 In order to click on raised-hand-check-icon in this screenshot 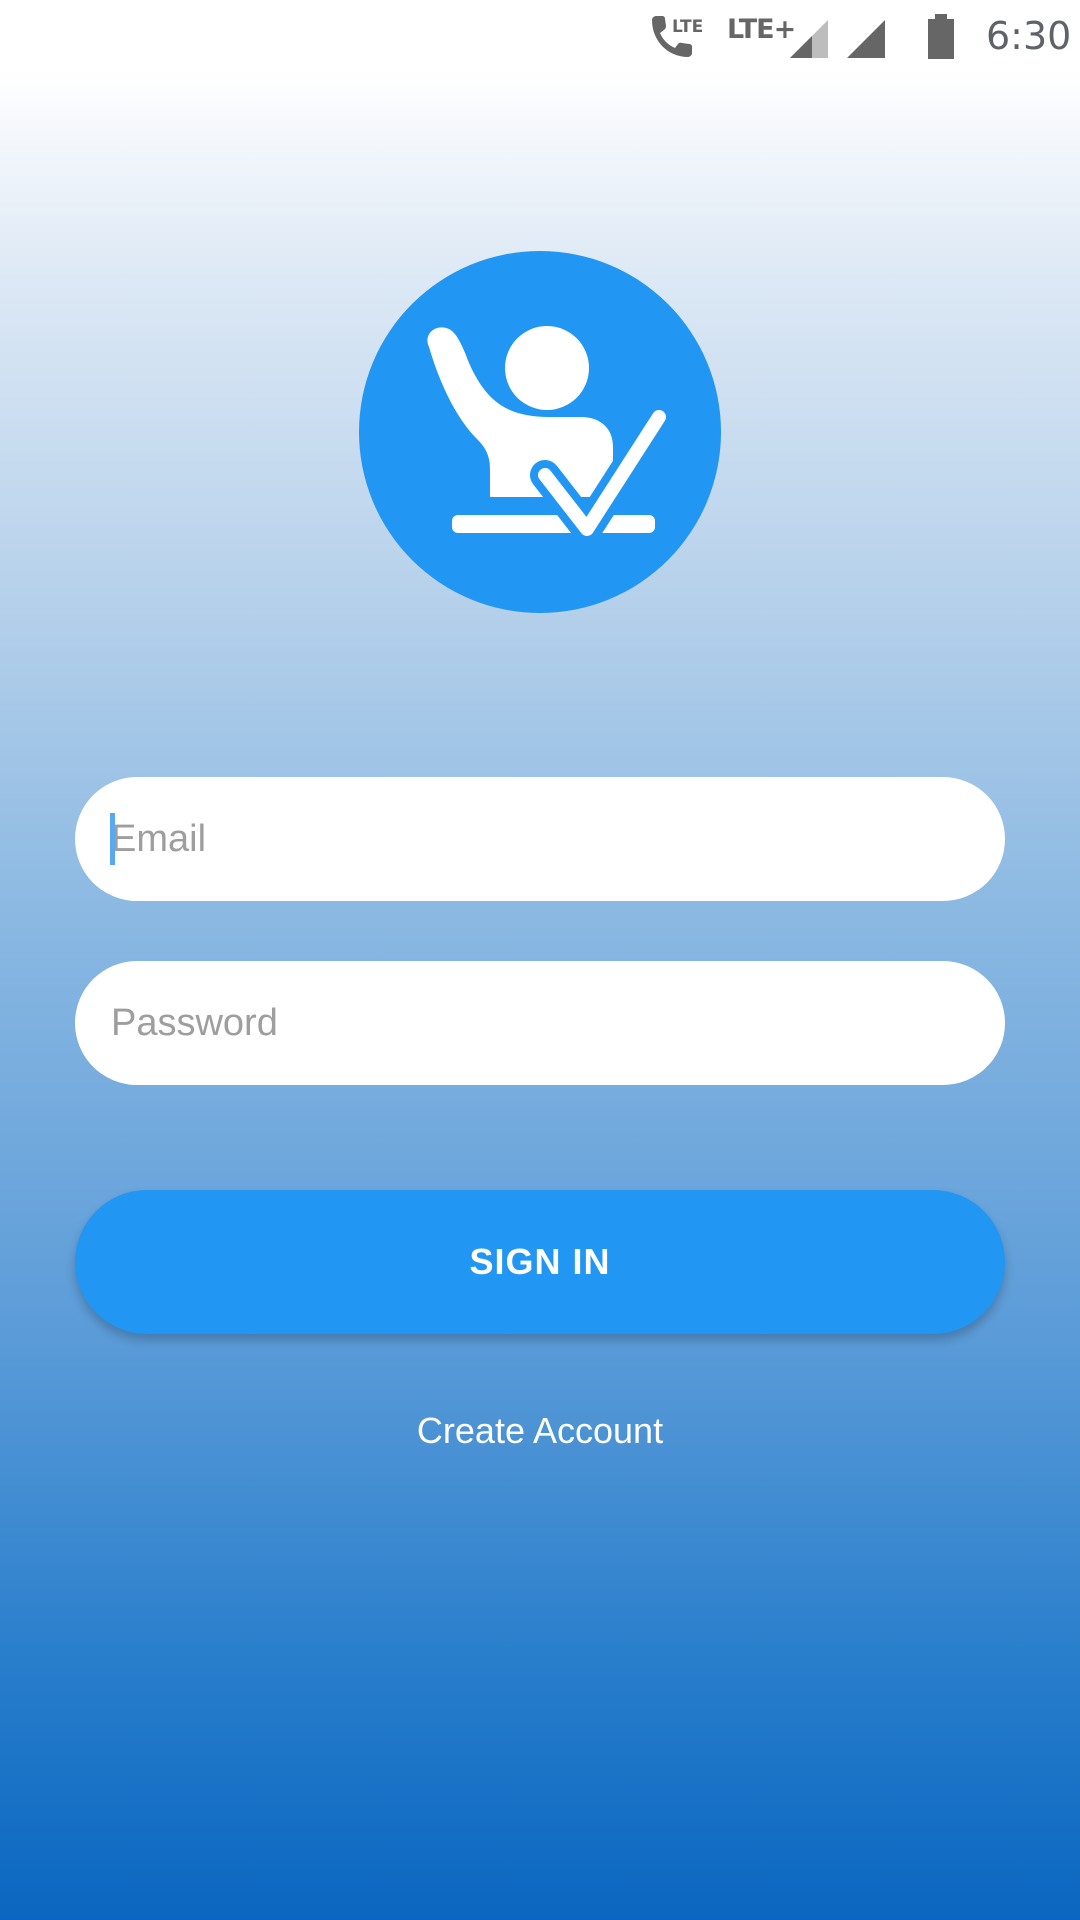, I will do `click(550, 435)`.